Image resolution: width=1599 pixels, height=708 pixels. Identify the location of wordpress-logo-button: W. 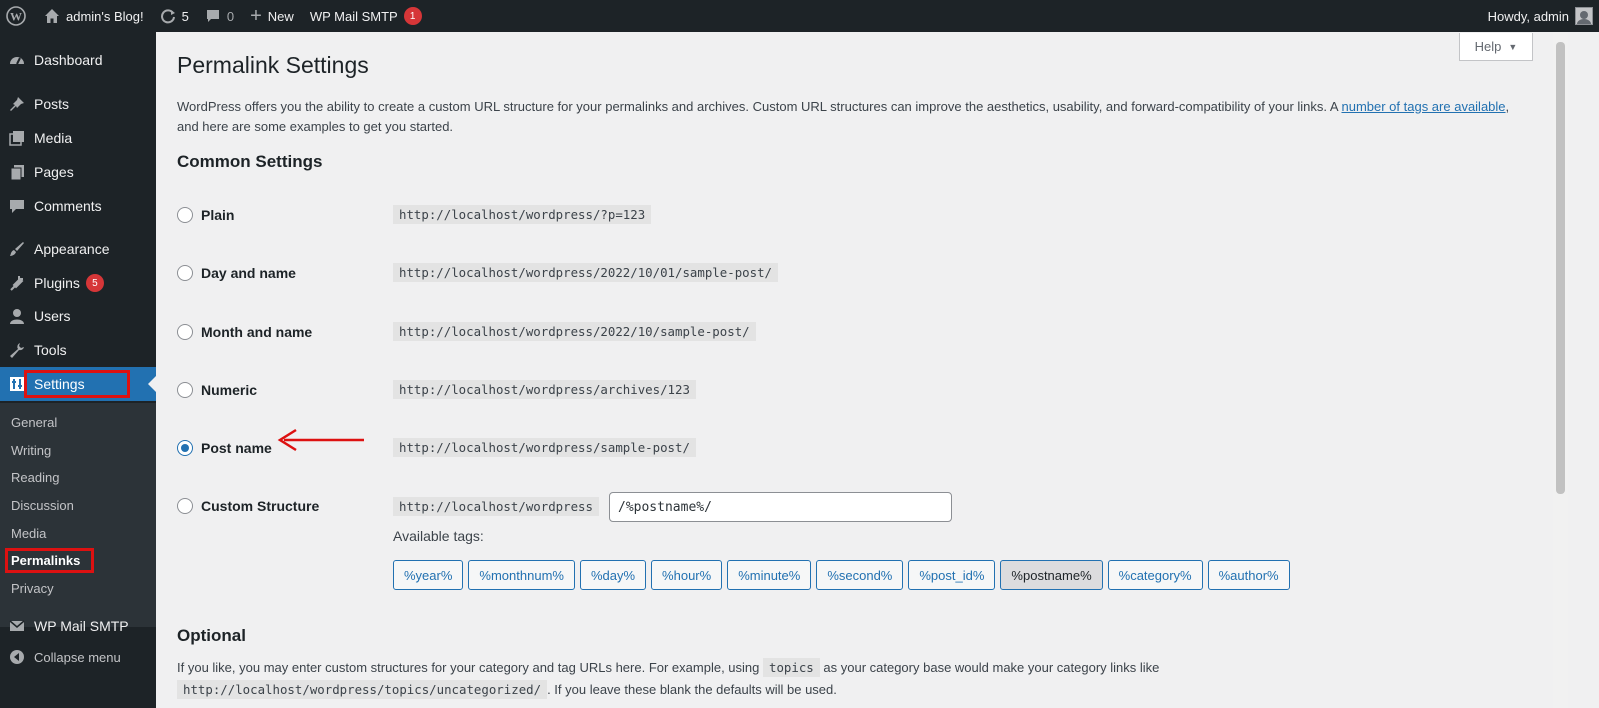
(18, 16).